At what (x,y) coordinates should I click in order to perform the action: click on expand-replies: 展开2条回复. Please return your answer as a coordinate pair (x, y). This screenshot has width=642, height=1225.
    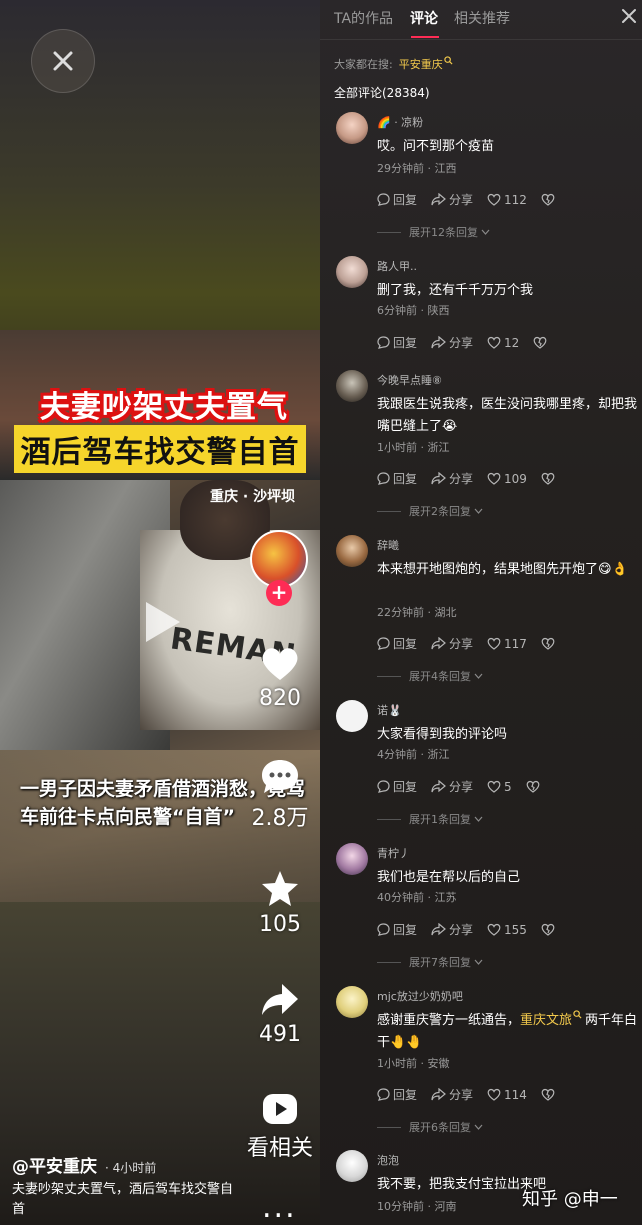
    Looking at the image, I should click on (497, 511).